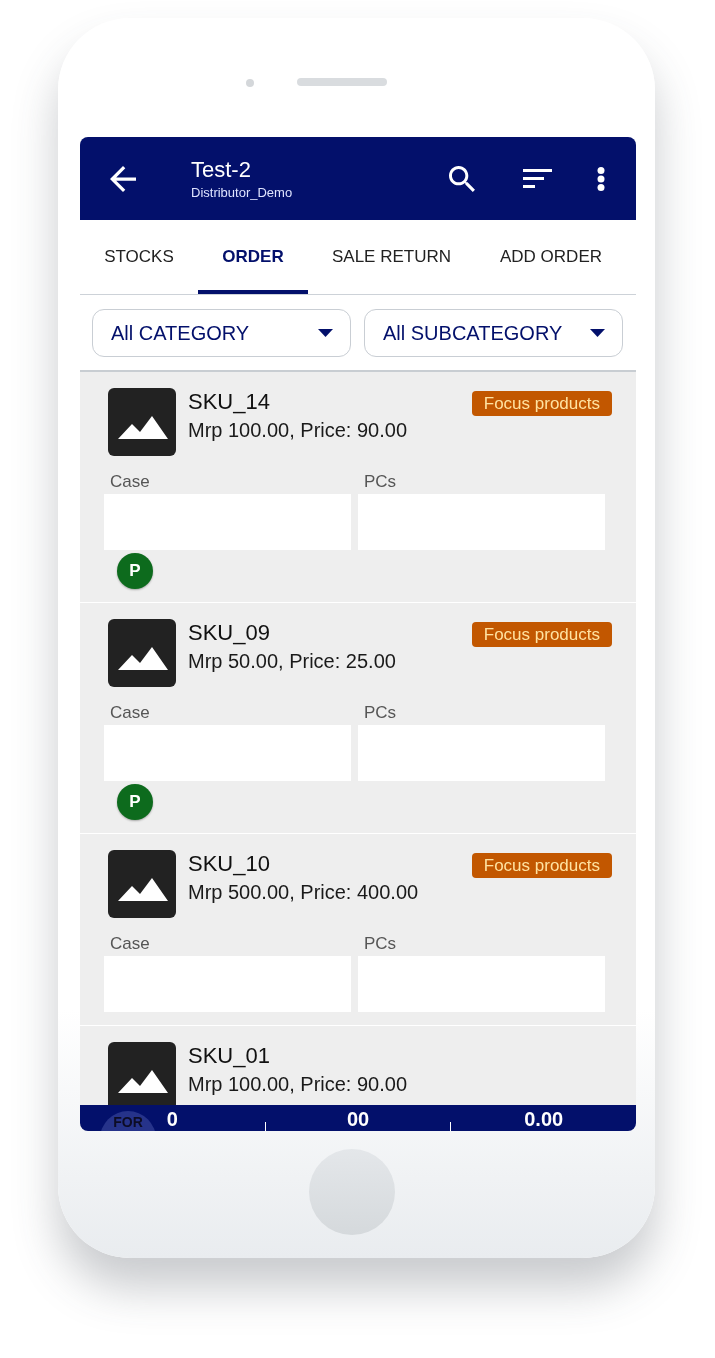  I want to click on tab: ORDER, so click(253, 257).